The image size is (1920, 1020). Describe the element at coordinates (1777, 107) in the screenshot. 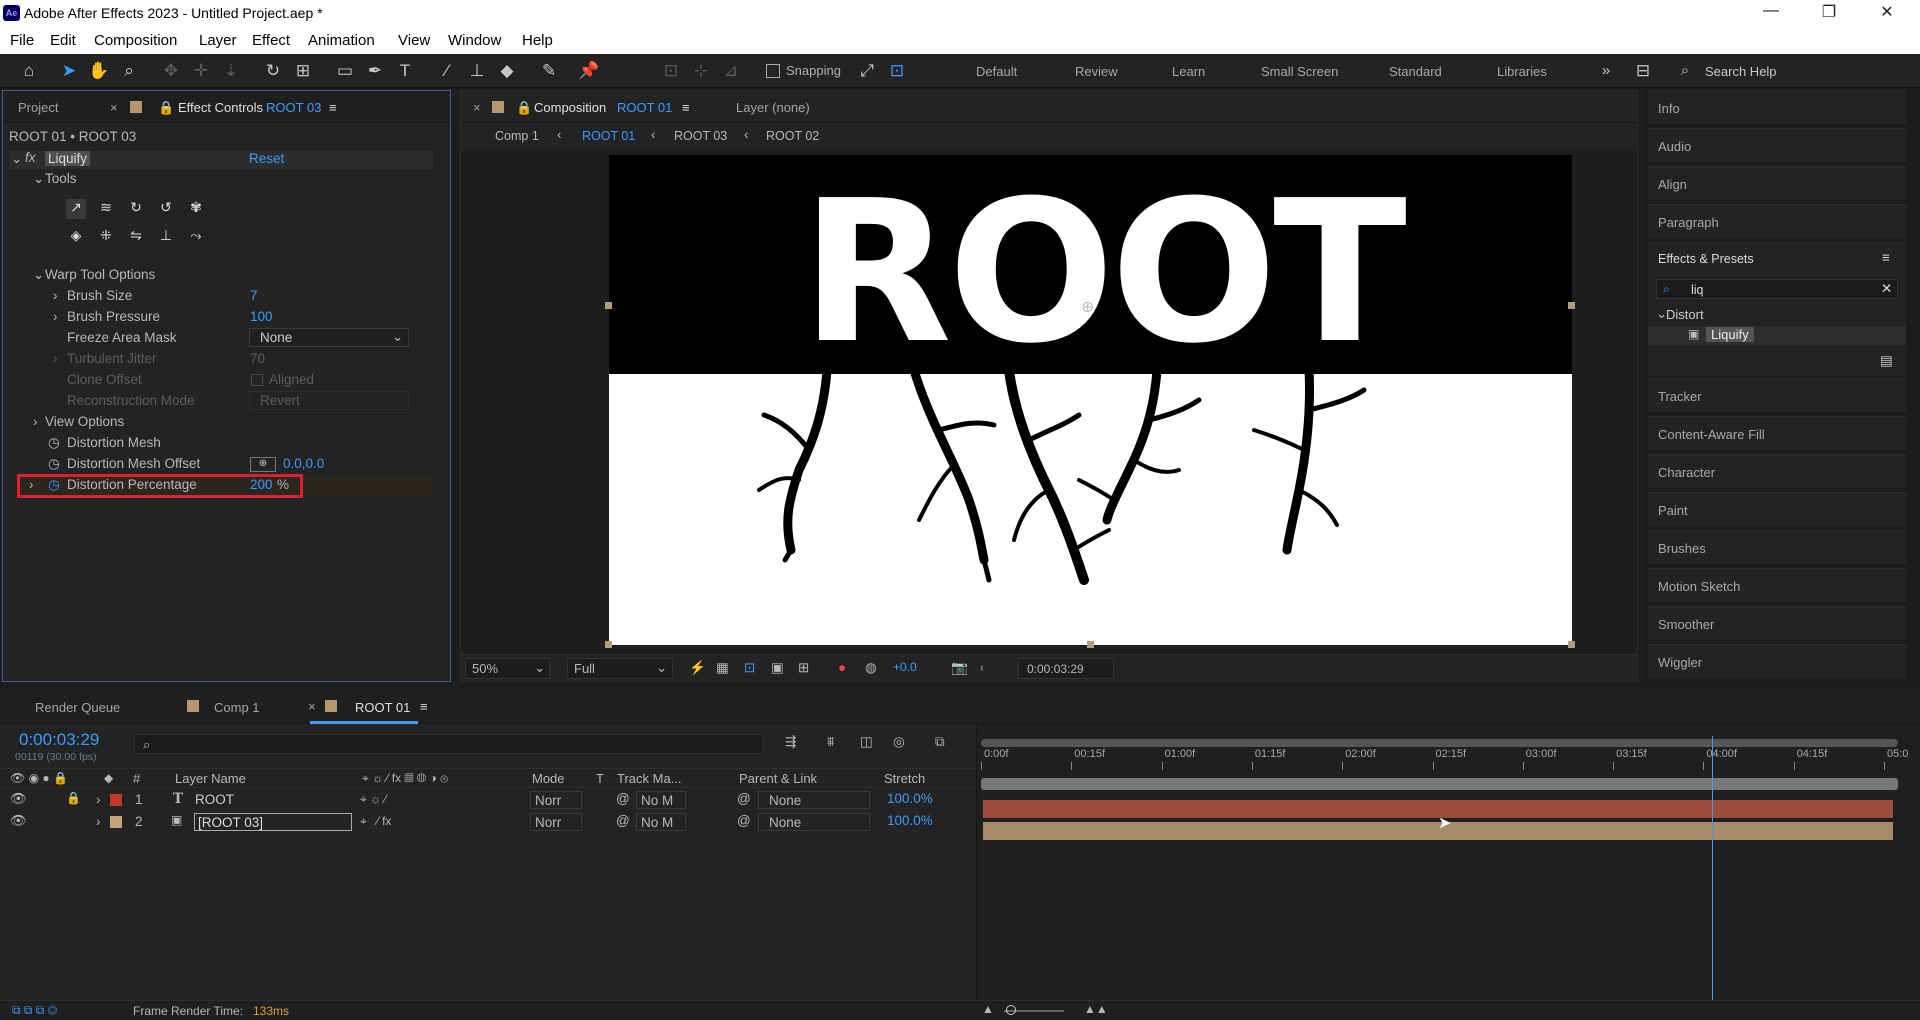

I see `info-panel: Info` at that location.